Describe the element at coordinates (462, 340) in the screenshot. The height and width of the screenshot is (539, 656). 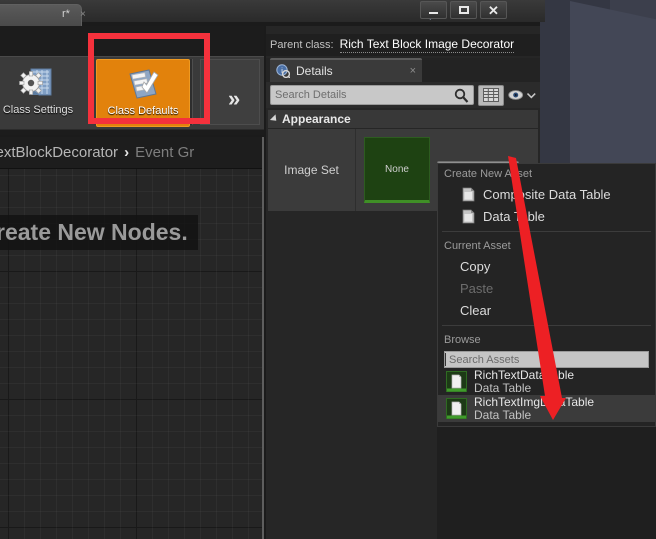
I see `menu-header-browse: Browse` at that location.